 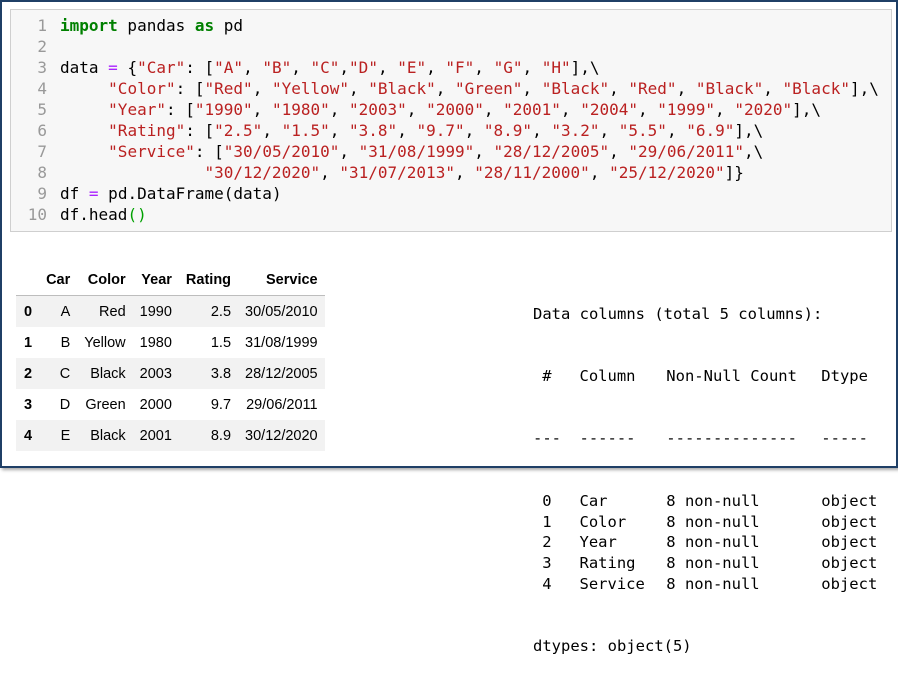 What do you see at coordinates (598, 542) in the screenshot?
I see `info-cell: Year` at bounding box center [598, 542].